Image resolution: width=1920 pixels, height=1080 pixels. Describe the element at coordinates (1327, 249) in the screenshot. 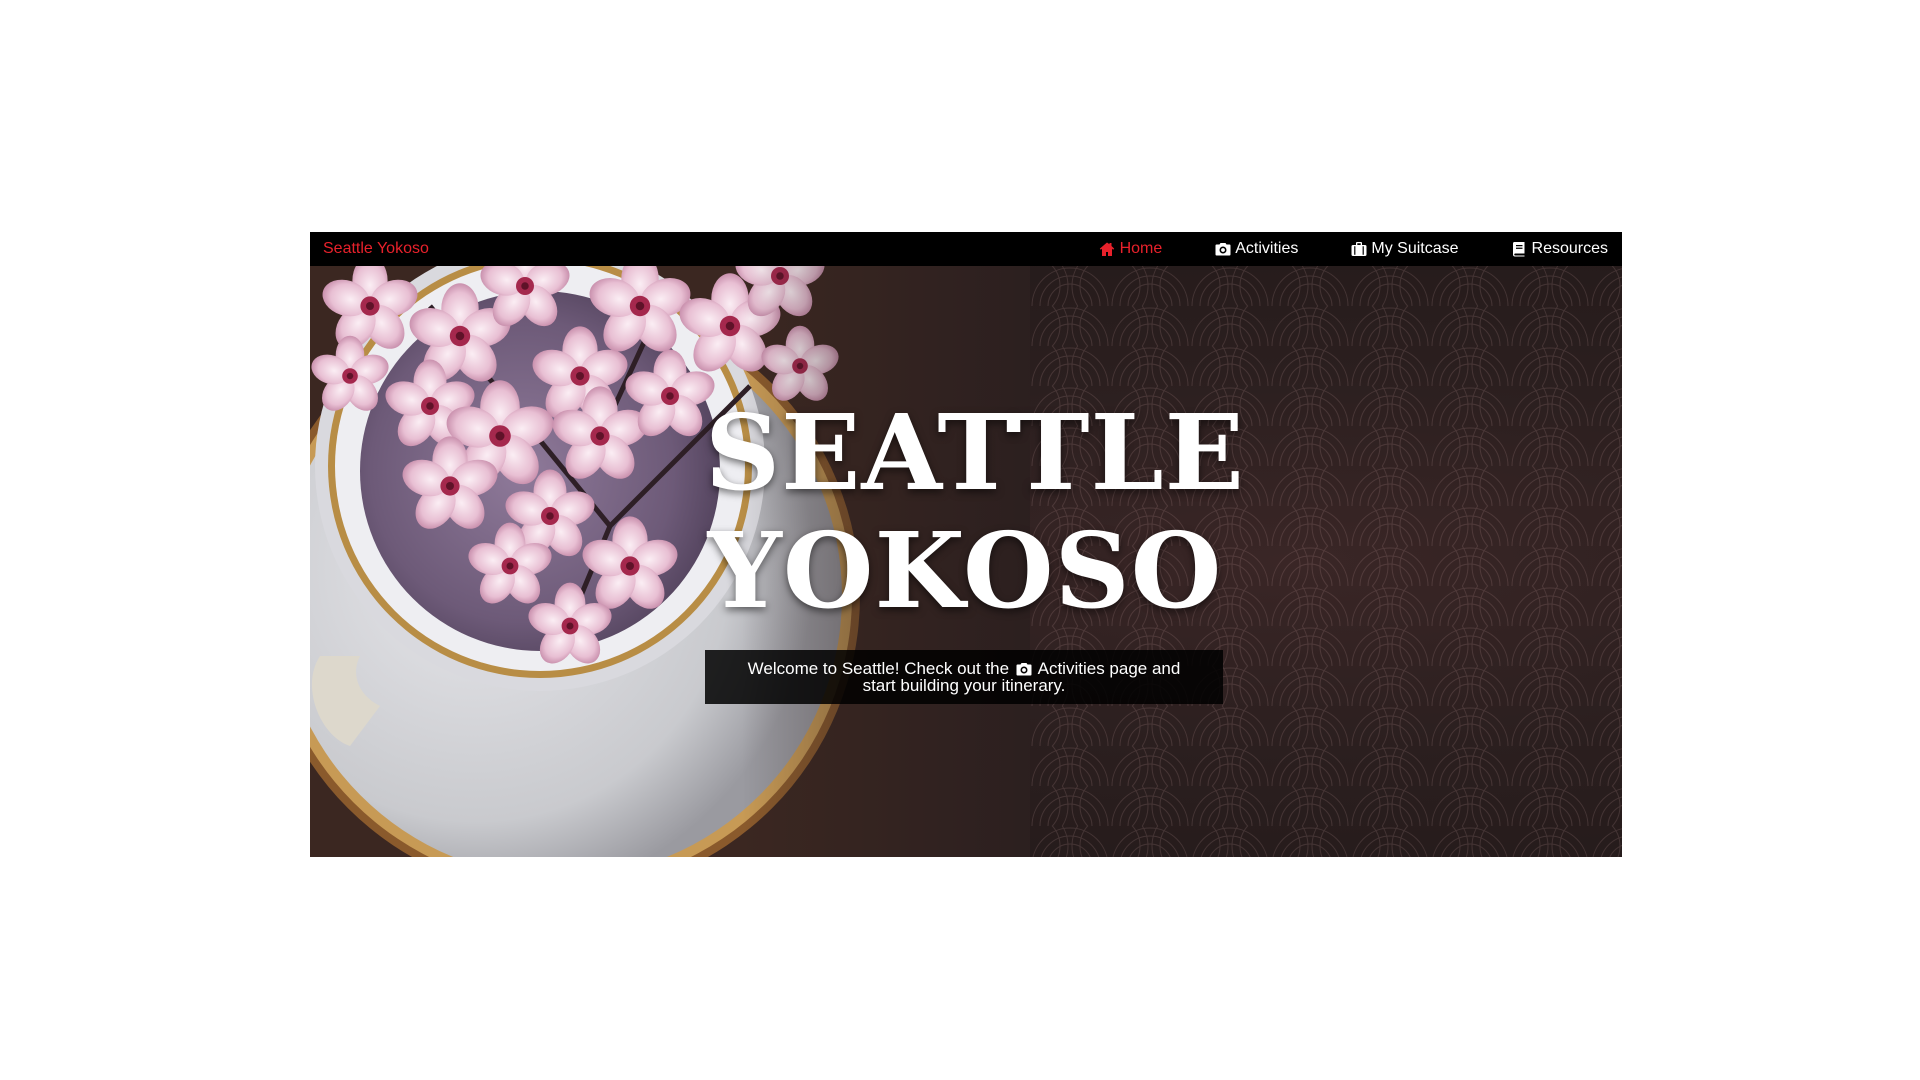

I see `nav-items: Home Activities My Suitcase Resources` at that location.